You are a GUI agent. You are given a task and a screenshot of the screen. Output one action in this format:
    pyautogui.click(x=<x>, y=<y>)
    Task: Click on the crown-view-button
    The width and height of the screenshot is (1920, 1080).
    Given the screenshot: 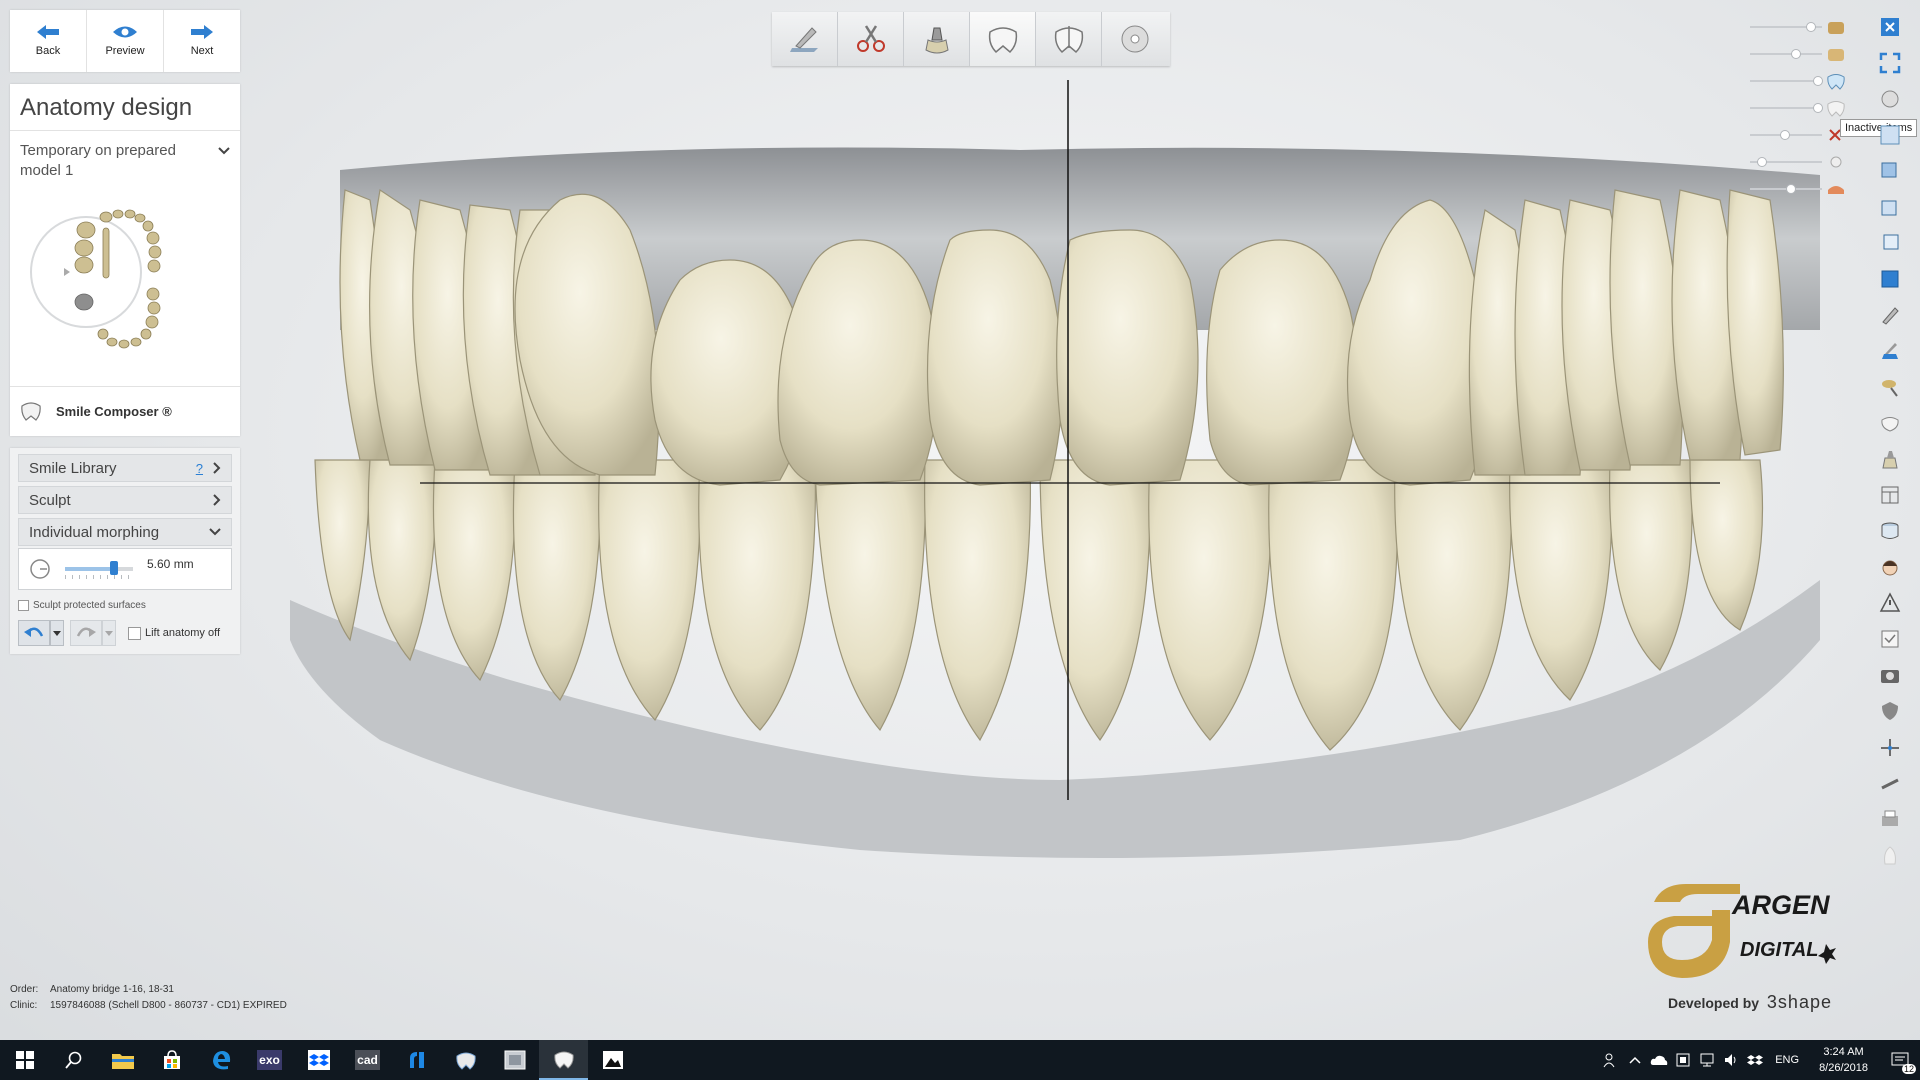 What is the action you would take?
    pyautogui.click(x=1890, y=423)
    